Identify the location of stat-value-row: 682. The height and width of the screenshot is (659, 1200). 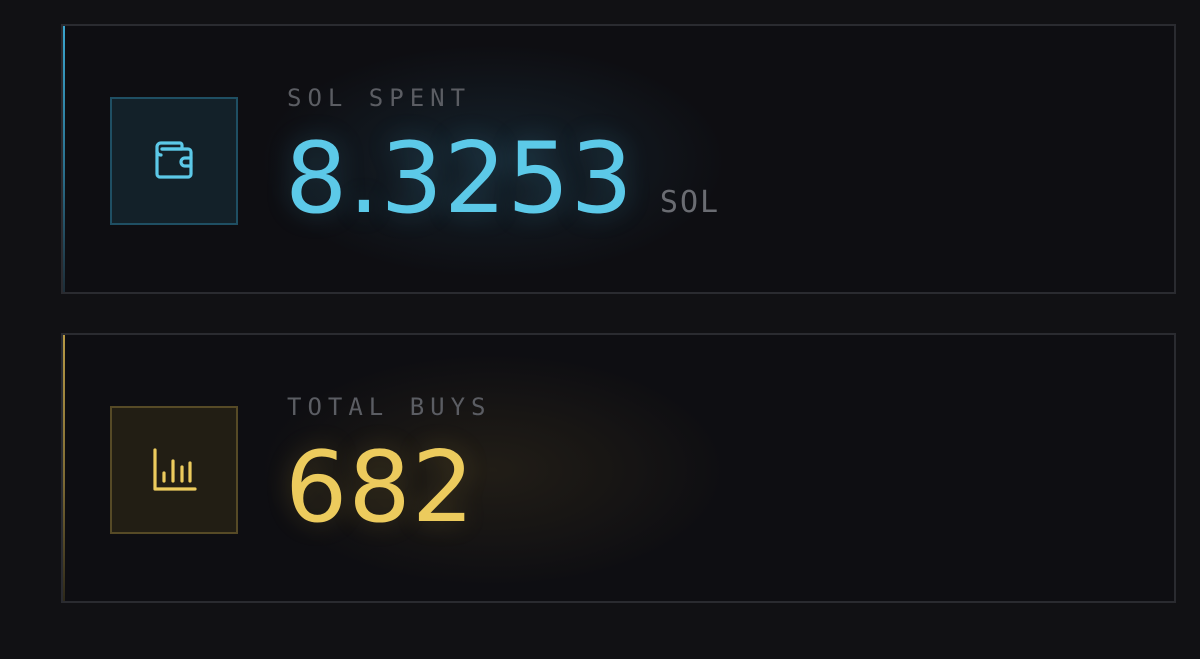
(380, 488).